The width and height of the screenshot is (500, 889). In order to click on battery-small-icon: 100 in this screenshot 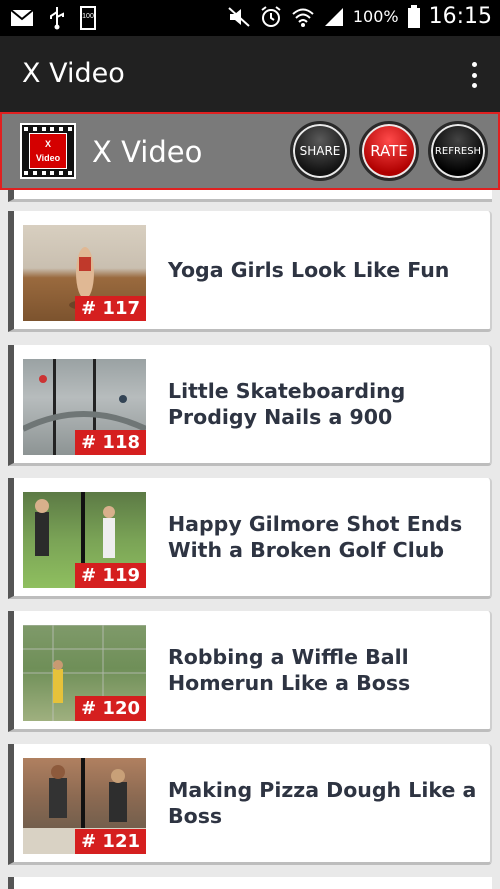, I will do `click(88, 18)`.